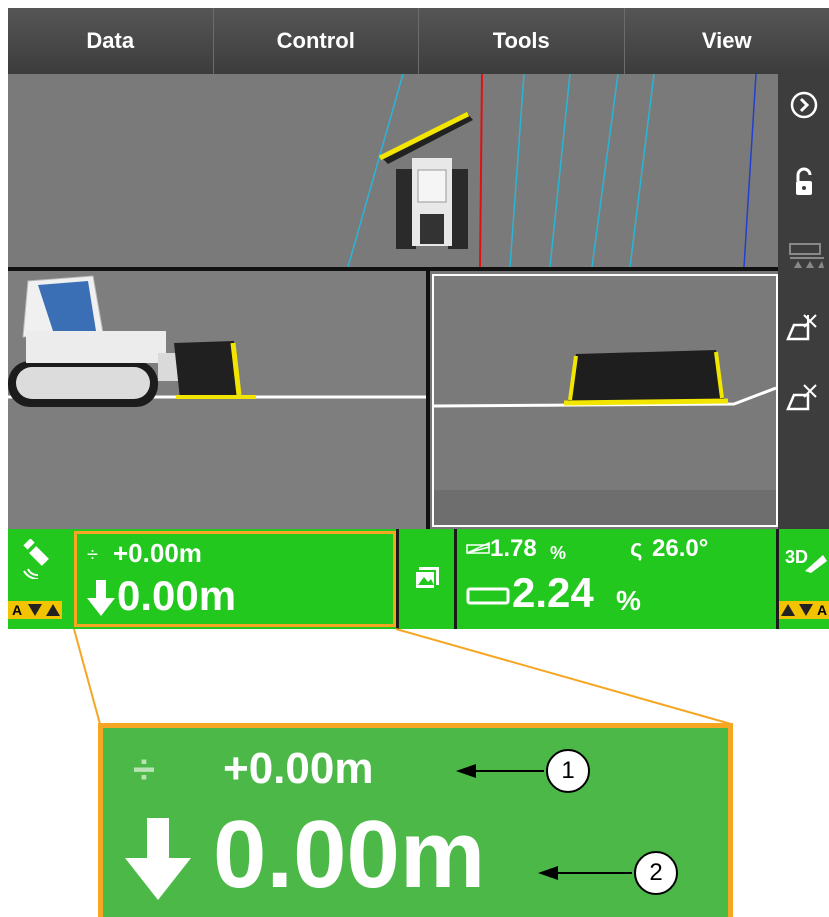  I want to click on rear-view, so click(605, 400).